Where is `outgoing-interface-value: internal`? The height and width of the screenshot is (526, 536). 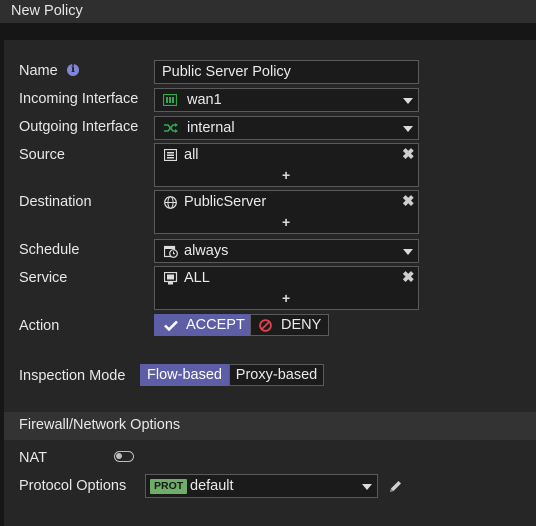
outgoing-interface-value: internal is located at coordinates (211, 128).